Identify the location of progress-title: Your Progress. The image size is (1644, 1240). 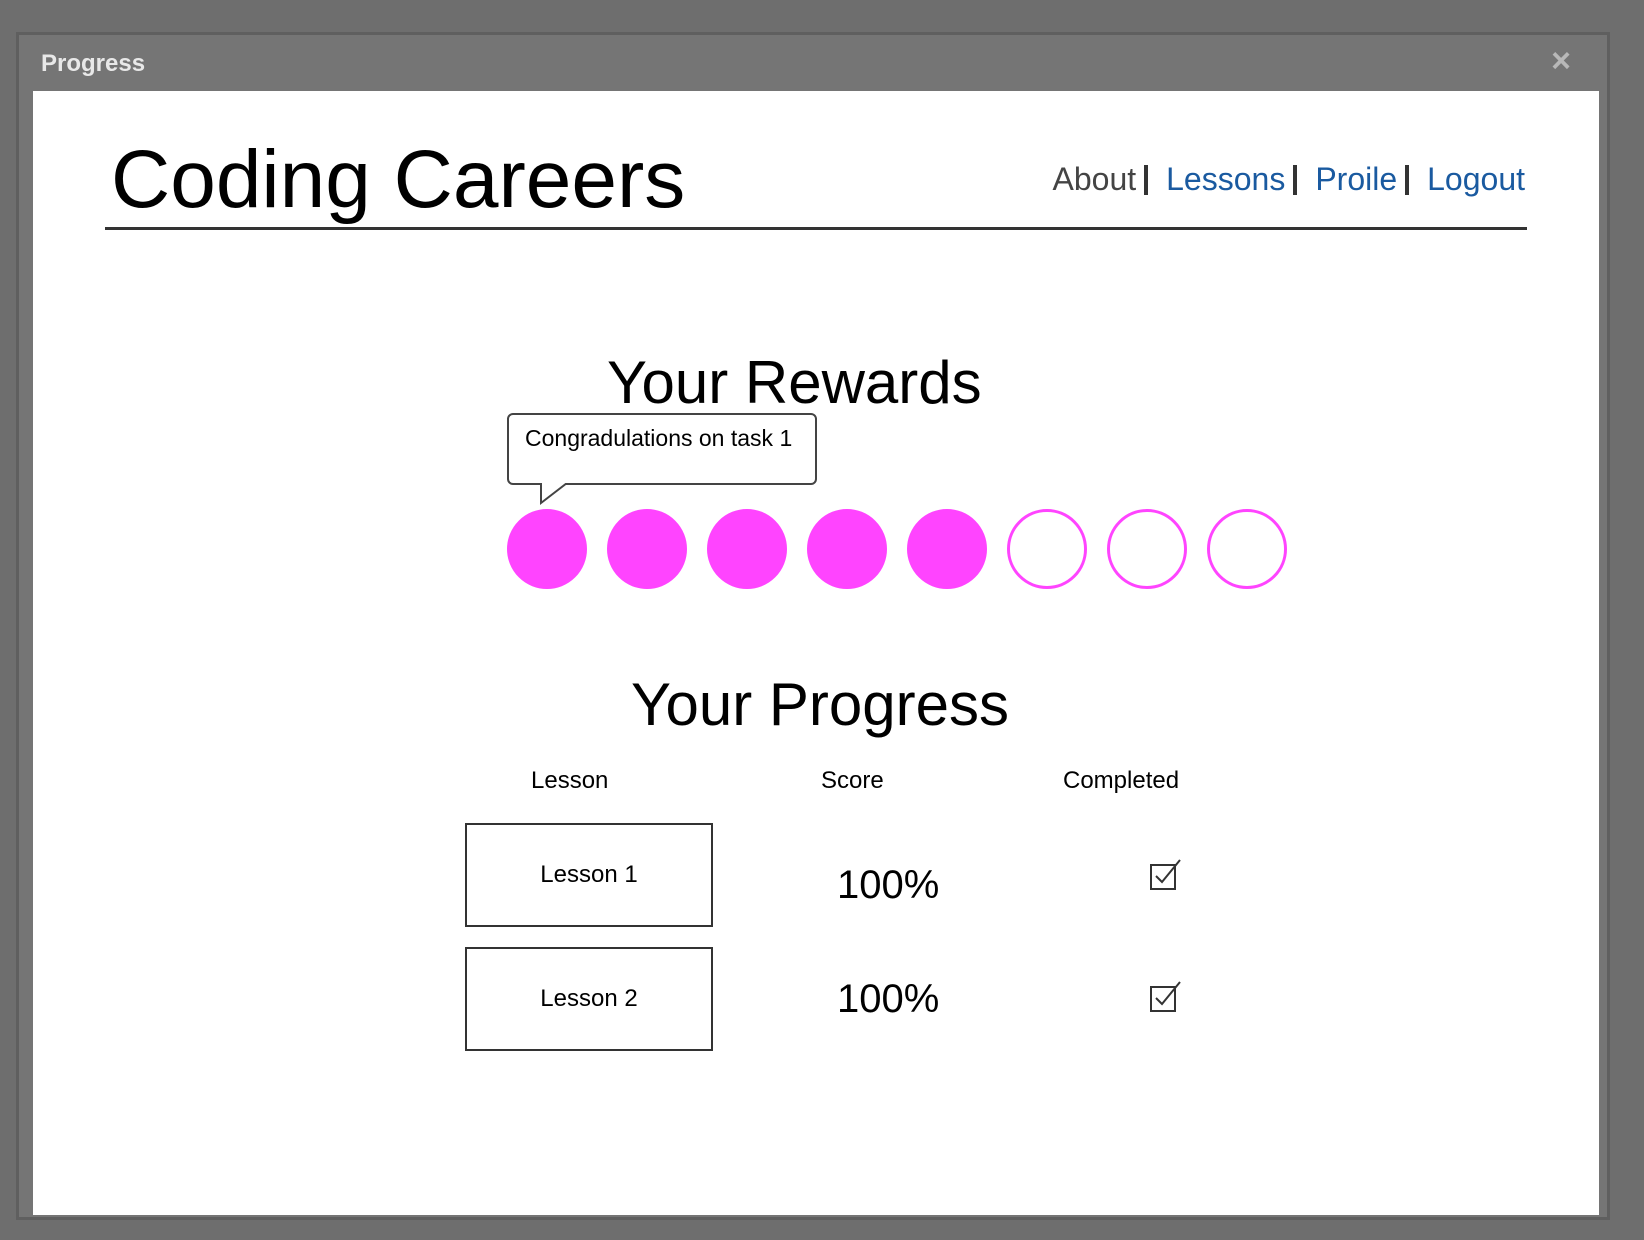
(820, 704).